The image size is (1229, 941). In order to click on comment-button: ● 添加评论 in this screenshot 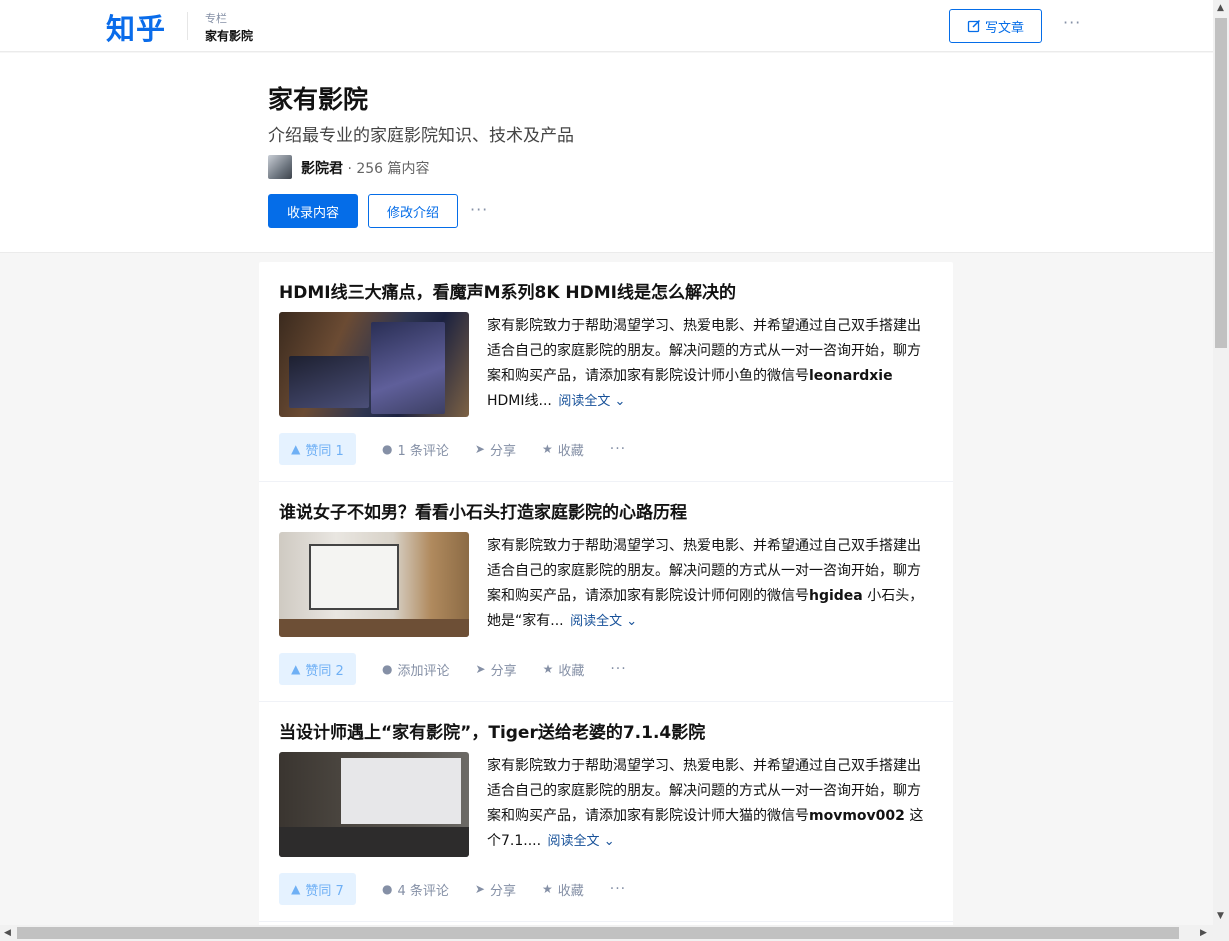, I will do `click(416, 669)`.